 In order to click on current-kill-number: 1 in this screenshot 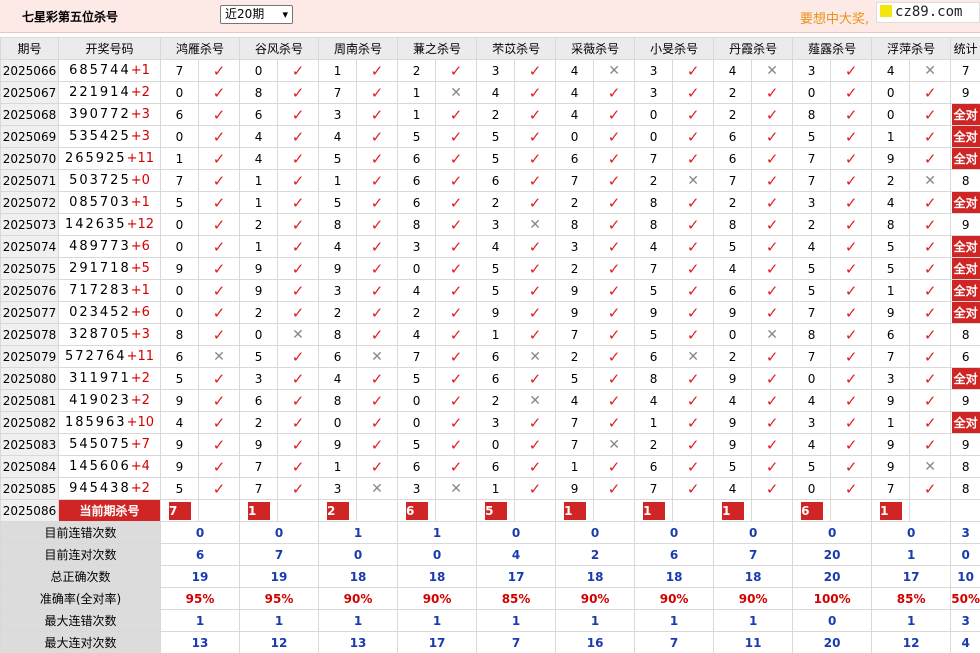, I will do `click(891, 510)`.